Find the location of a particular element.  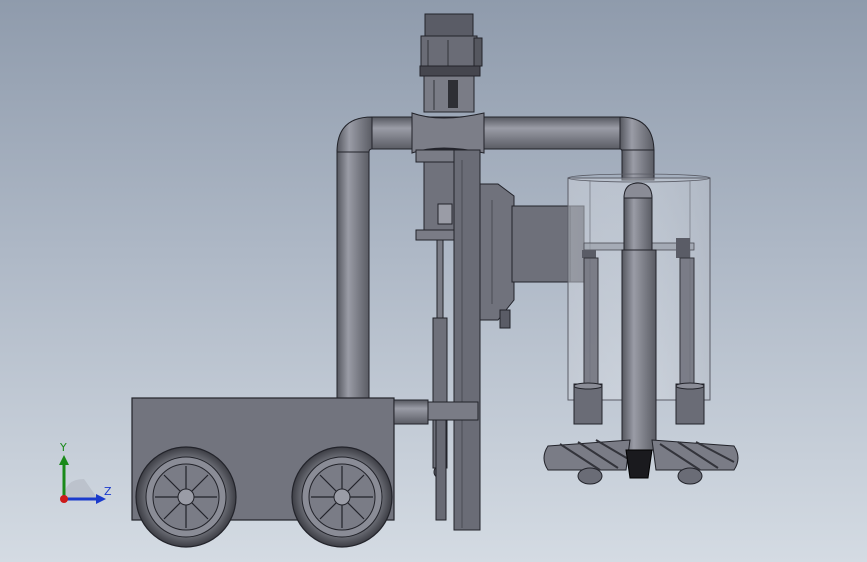

pipe-nozzle is located at coordinates (639, 464).